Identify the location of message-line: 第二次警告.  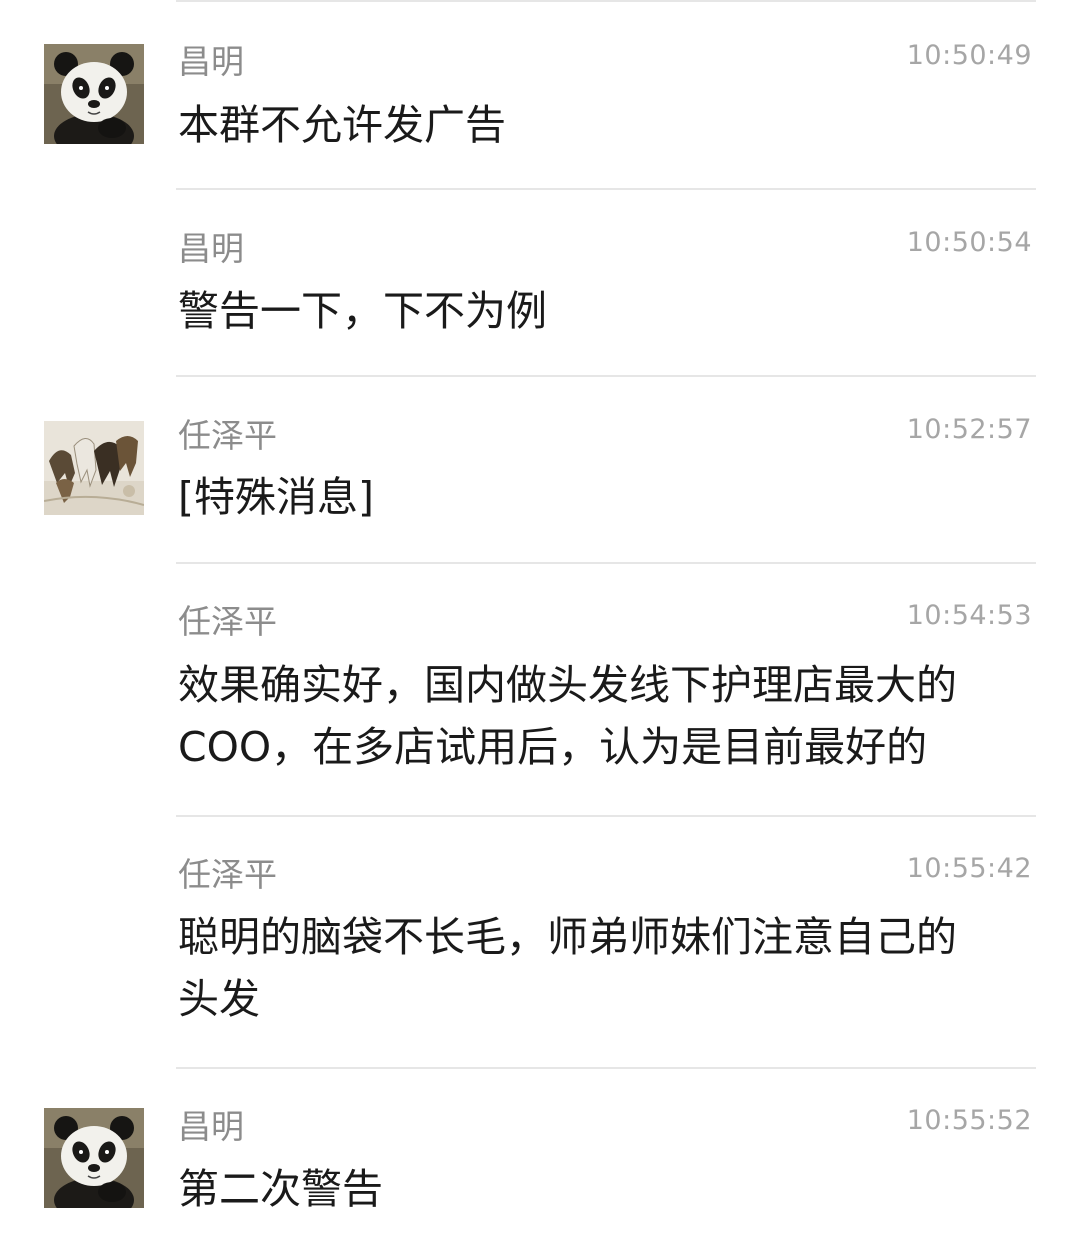
(280, 1189).